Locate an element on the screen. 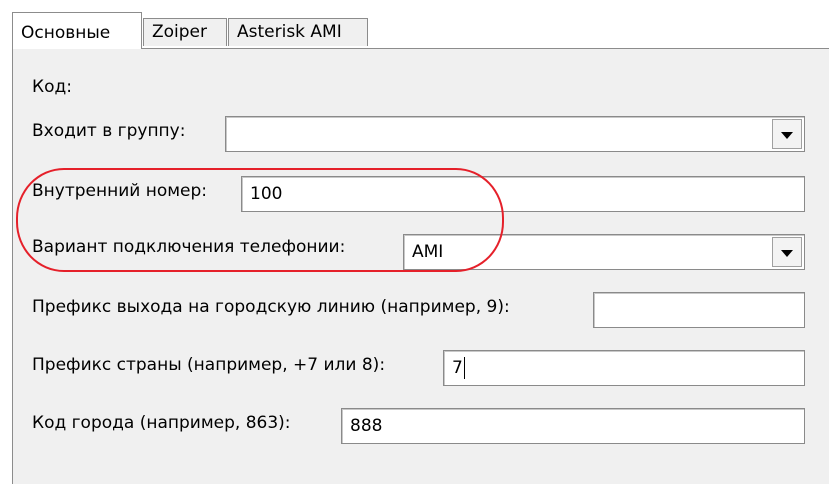 Image resolution: width=829 pixels, height=484 pixels. group-dropdown-button is located at coordinates (787, 134).